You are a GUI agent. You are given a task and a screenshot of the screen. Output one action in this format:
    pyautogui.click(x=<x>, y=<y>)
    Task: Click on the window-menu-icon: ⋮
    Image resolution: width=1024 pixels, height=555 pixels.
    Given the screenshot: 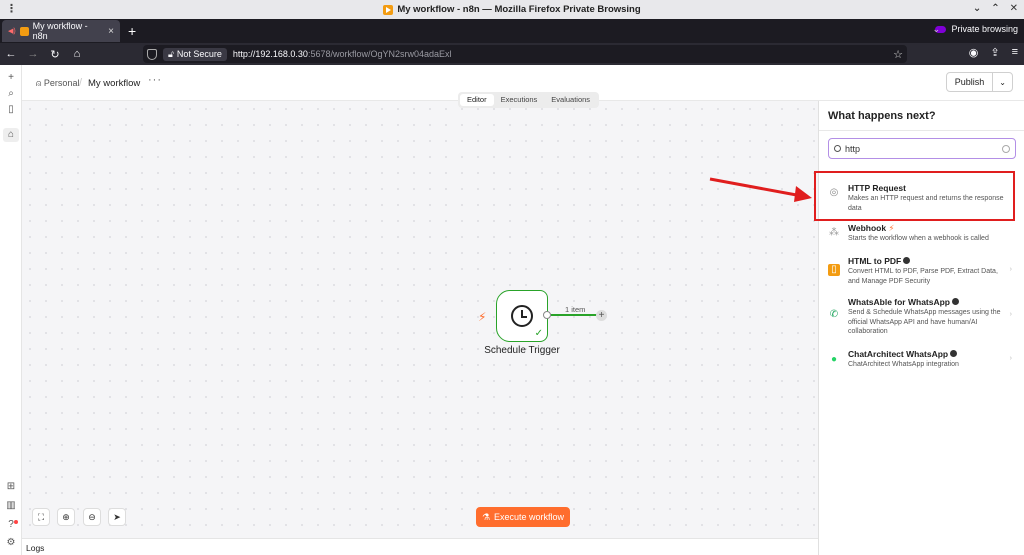 What is the action you would take?
    pyautogui.click(x=11, y=8)
    